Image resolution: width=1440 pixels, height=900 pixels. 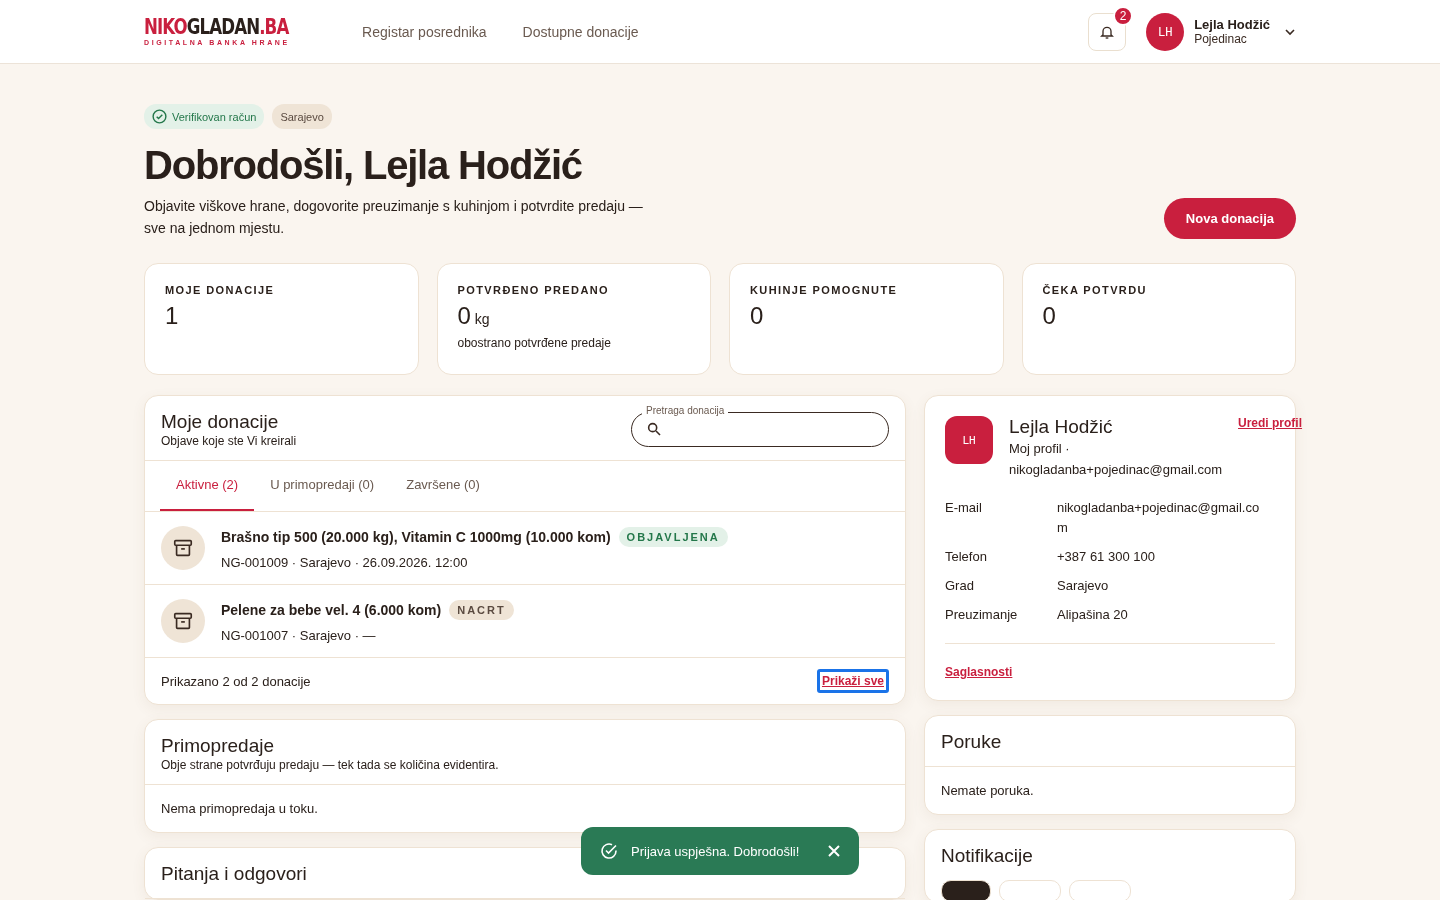 I want to click on page-title: Dobrodošli, Lejla Hodžić, so click(x=363, y=165).